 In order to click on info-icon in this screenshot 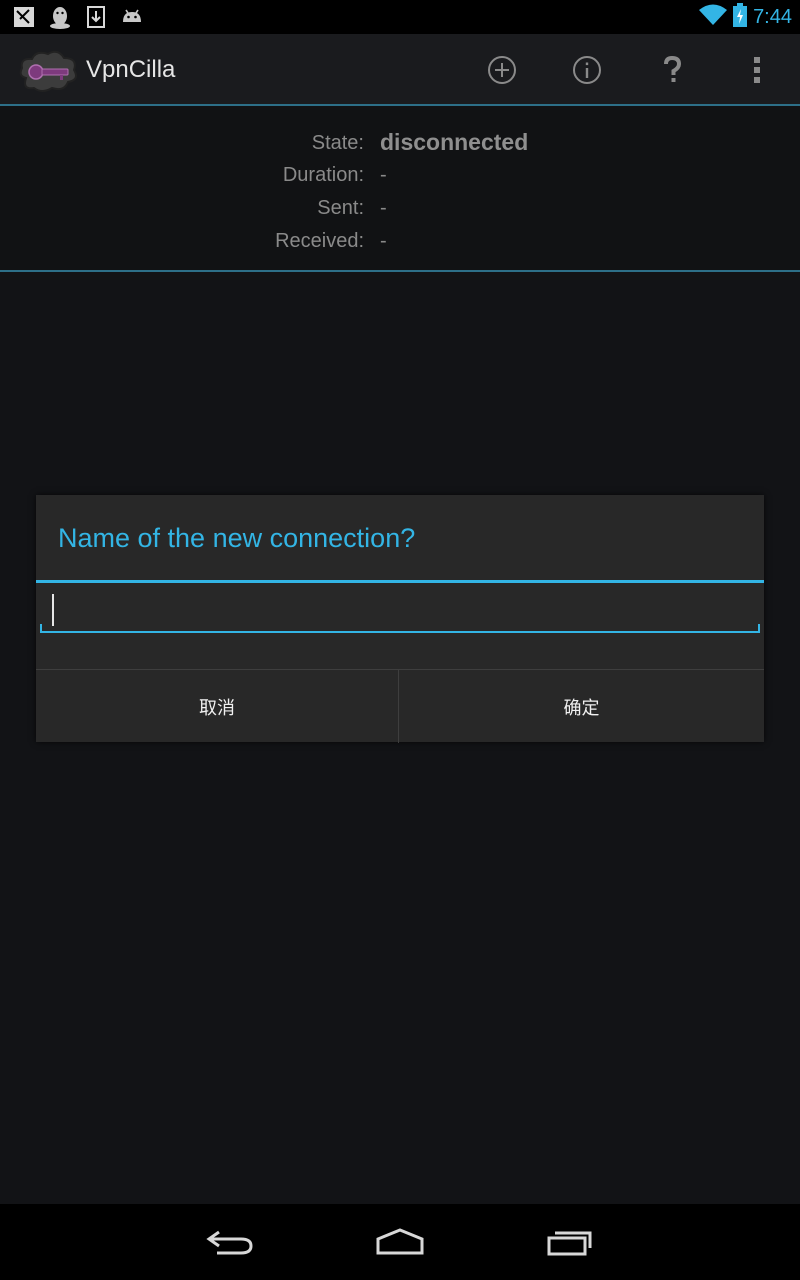, I will do `click(587, 70)`.